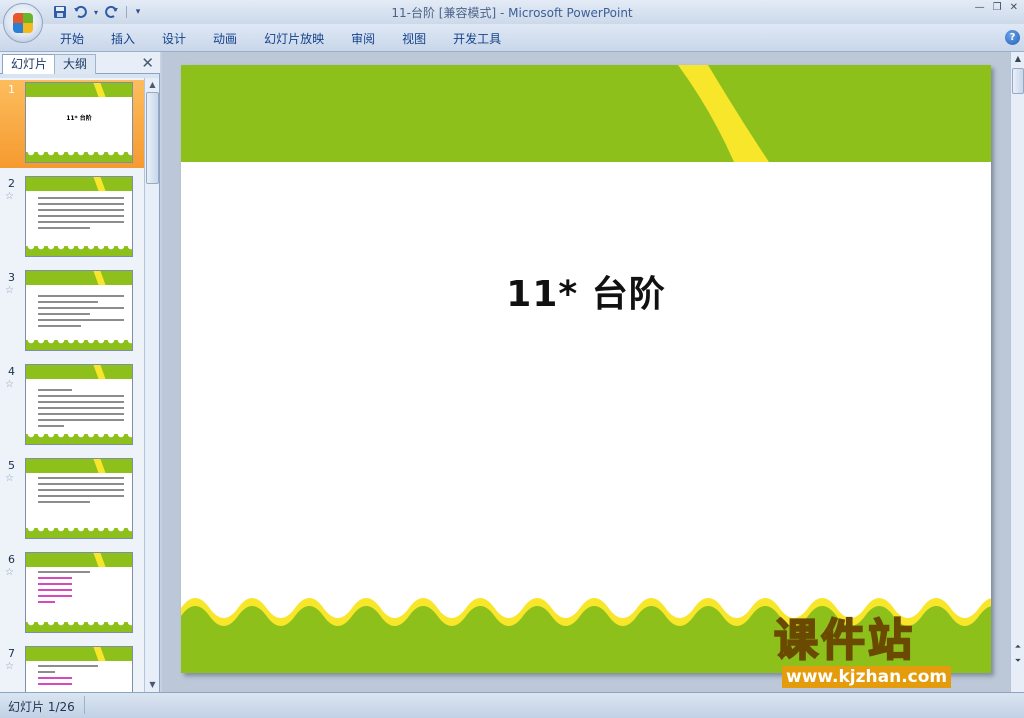  I want to click on slide-thumbnail-3: 3 ☆, so click(72, 312).